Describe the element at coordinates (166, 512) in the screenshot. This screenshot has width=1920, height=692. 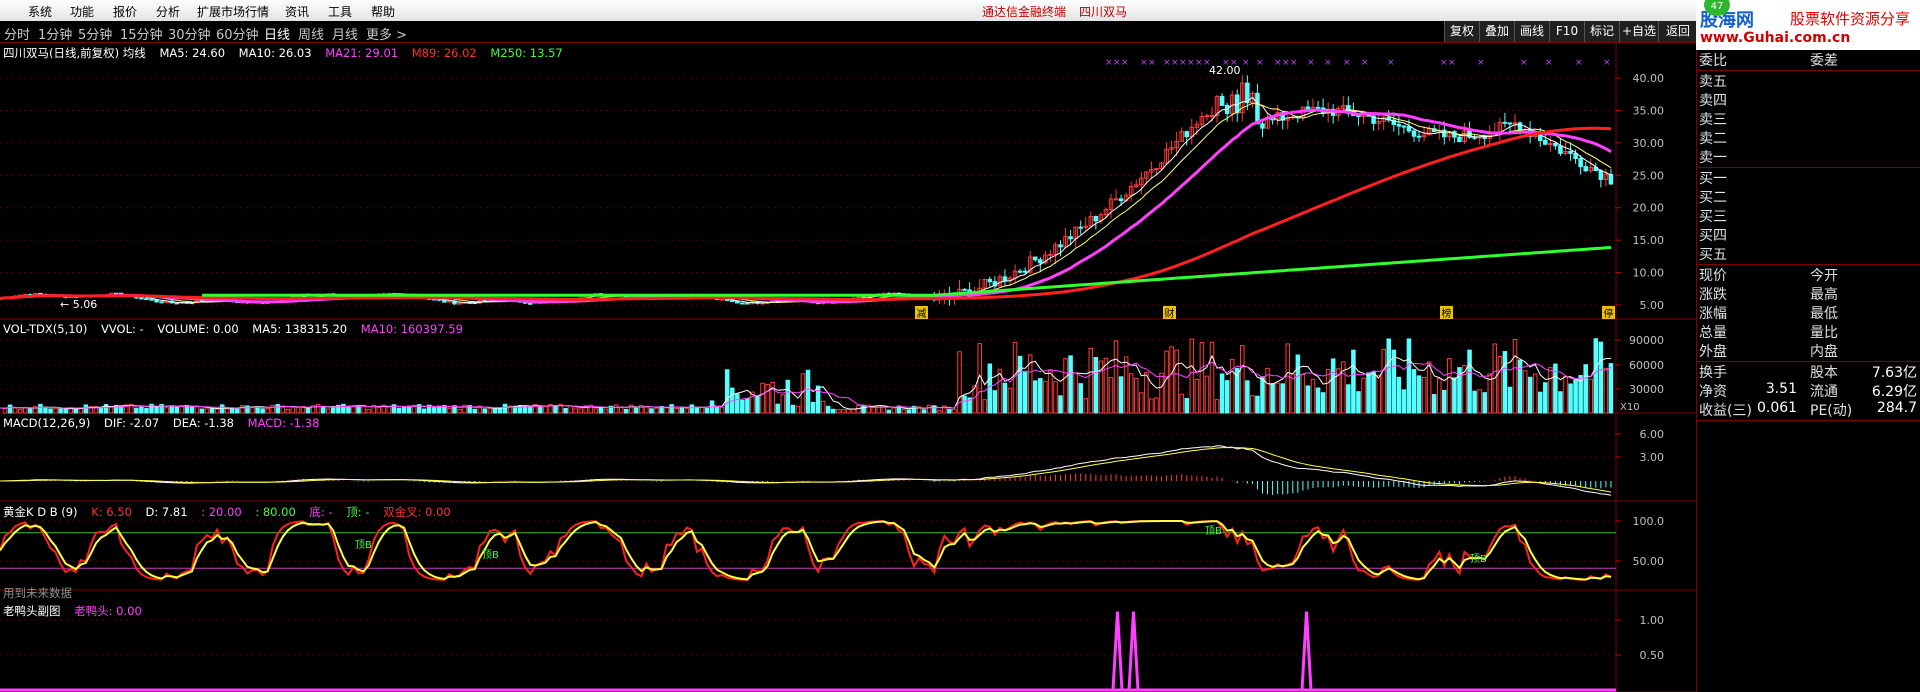
I see `d-value: D: 7.81` at that location.